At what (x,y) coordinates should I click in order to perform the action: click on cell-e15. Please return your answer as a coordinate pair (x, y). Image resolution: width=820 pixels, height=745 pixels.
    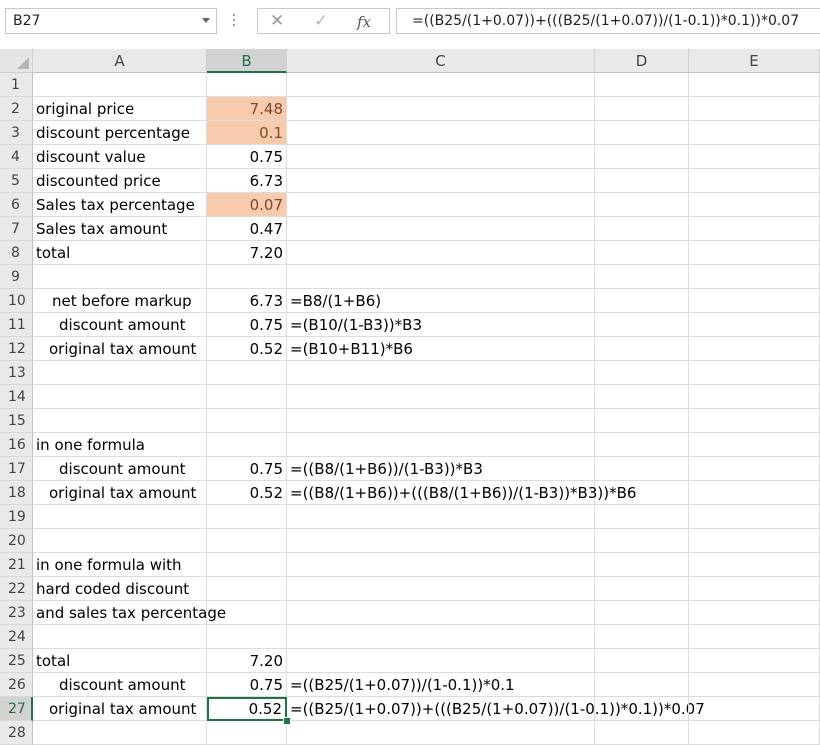
    Looking at the image, I should click on (754, 421).